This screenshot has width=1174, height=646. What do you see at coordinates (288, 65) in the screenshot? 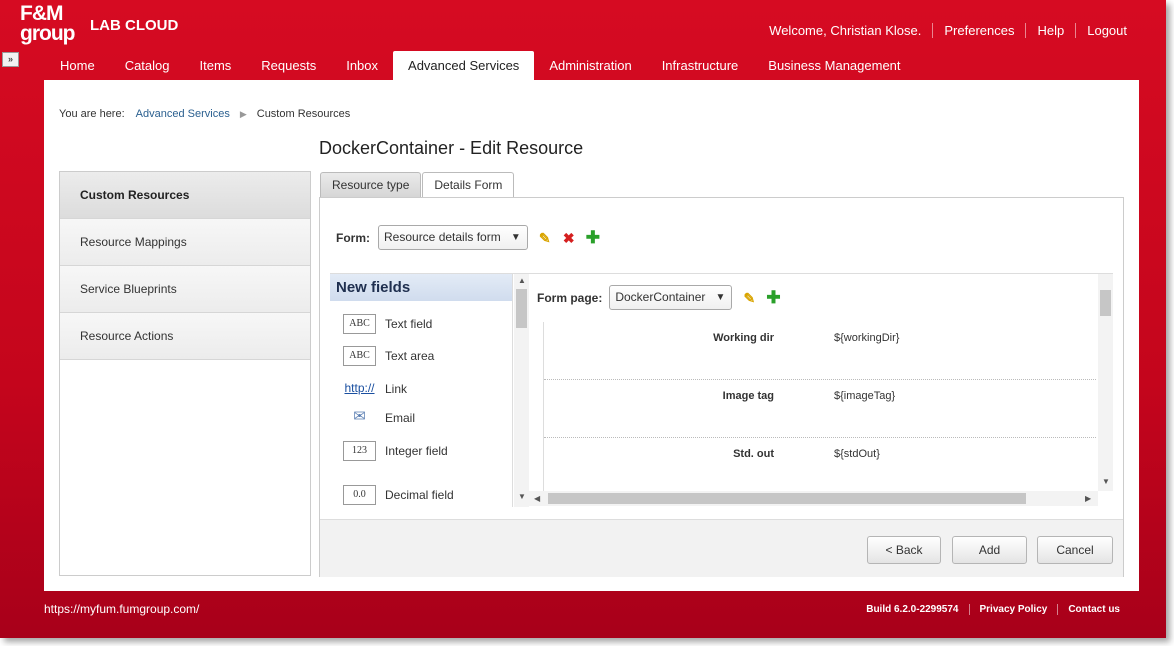
I see `nav-tab-requests: Requests` at bounding box center [288, 65].